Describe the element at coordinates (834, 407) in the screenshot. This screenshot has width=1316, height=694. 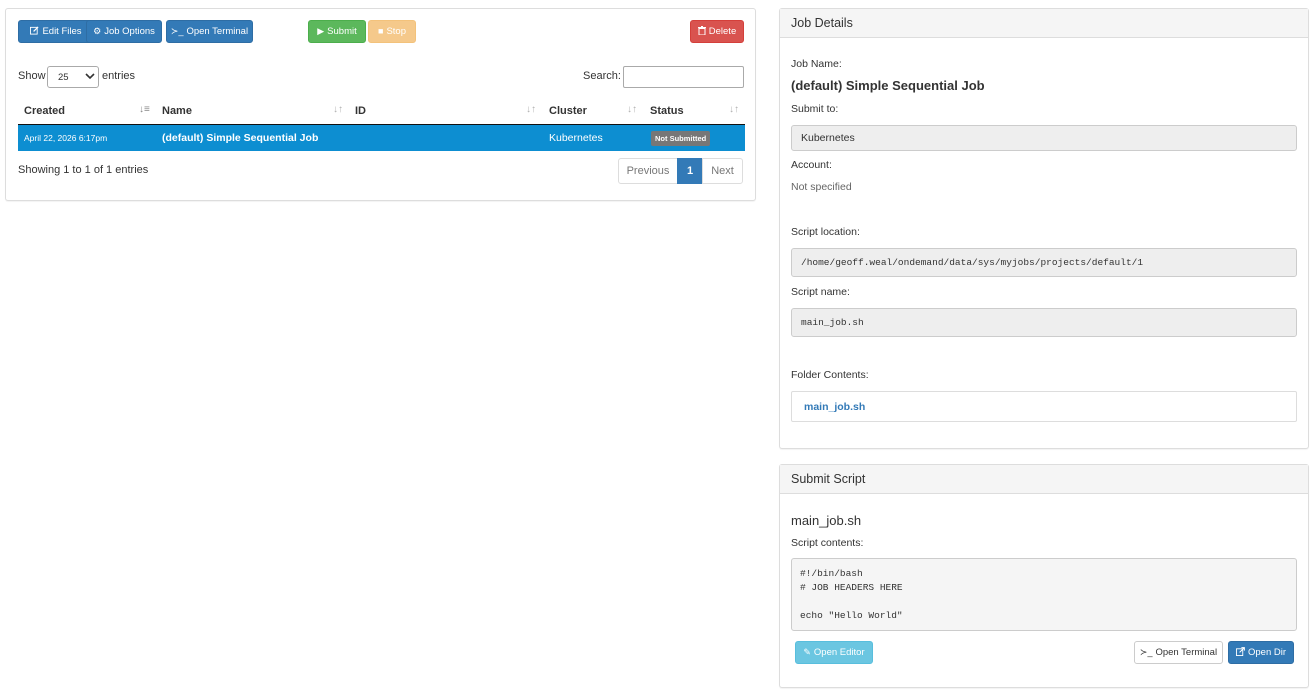
I see `folder-file-link: main_job.sh` at that location.